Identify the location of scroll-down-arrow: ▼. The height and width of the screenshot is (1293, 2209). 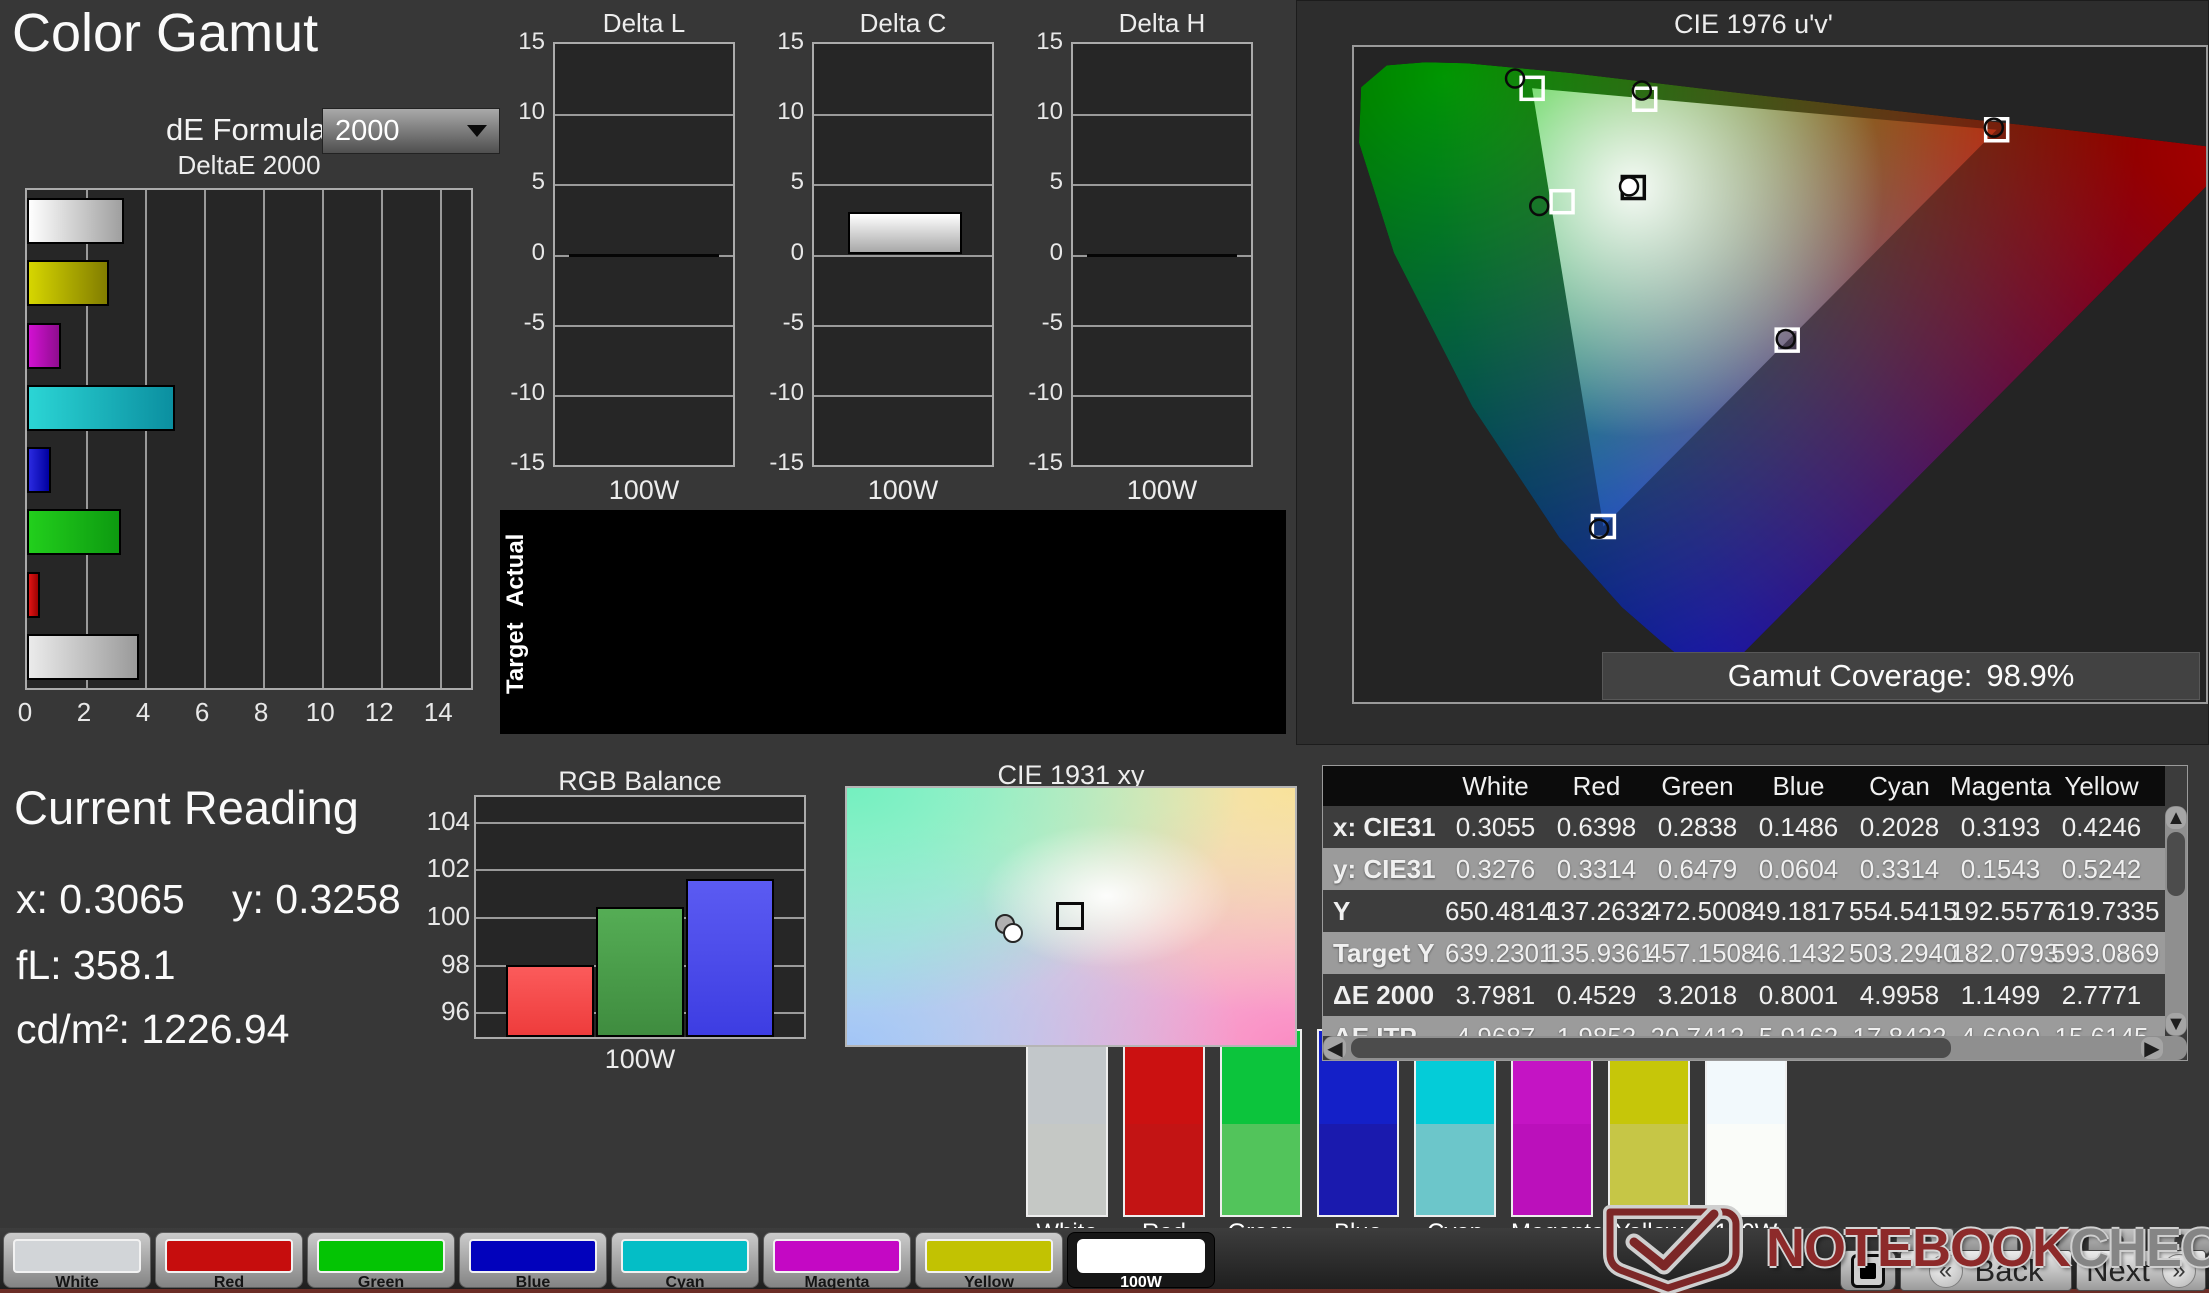
(2176, 1024).